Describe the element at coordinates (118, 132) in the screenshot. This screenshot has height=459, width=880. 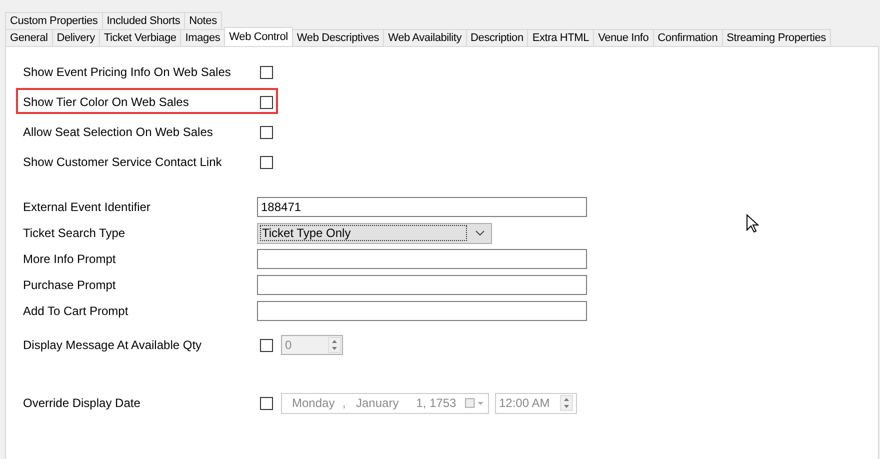
I see `option-label: Allow Seat Selection On Web Sales` at that location.